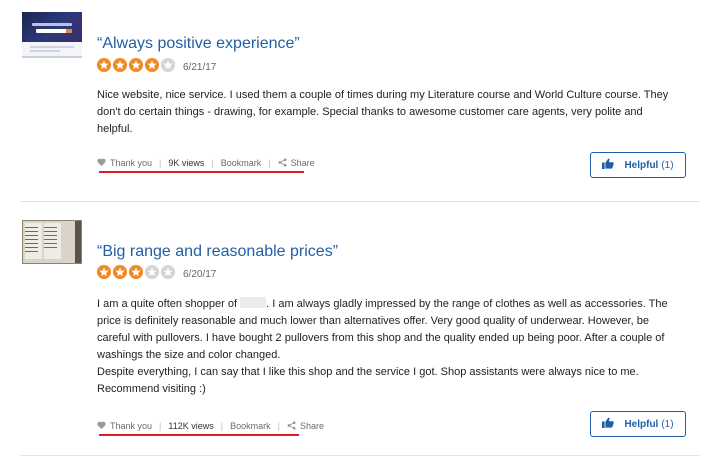 The height and width of the screenshot is (459, 720). I want to click on review-body-line: washings the size and color changed., so click(189, 355).